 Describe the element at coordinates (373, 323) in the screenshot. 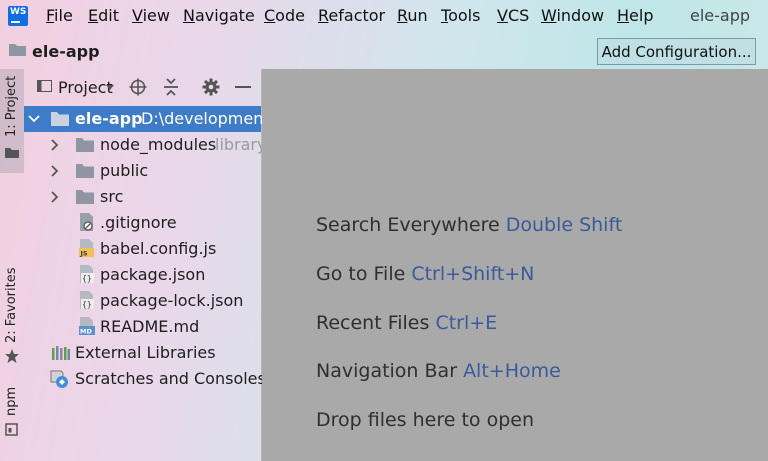

I see `tip-text: Recent Files` at that location.